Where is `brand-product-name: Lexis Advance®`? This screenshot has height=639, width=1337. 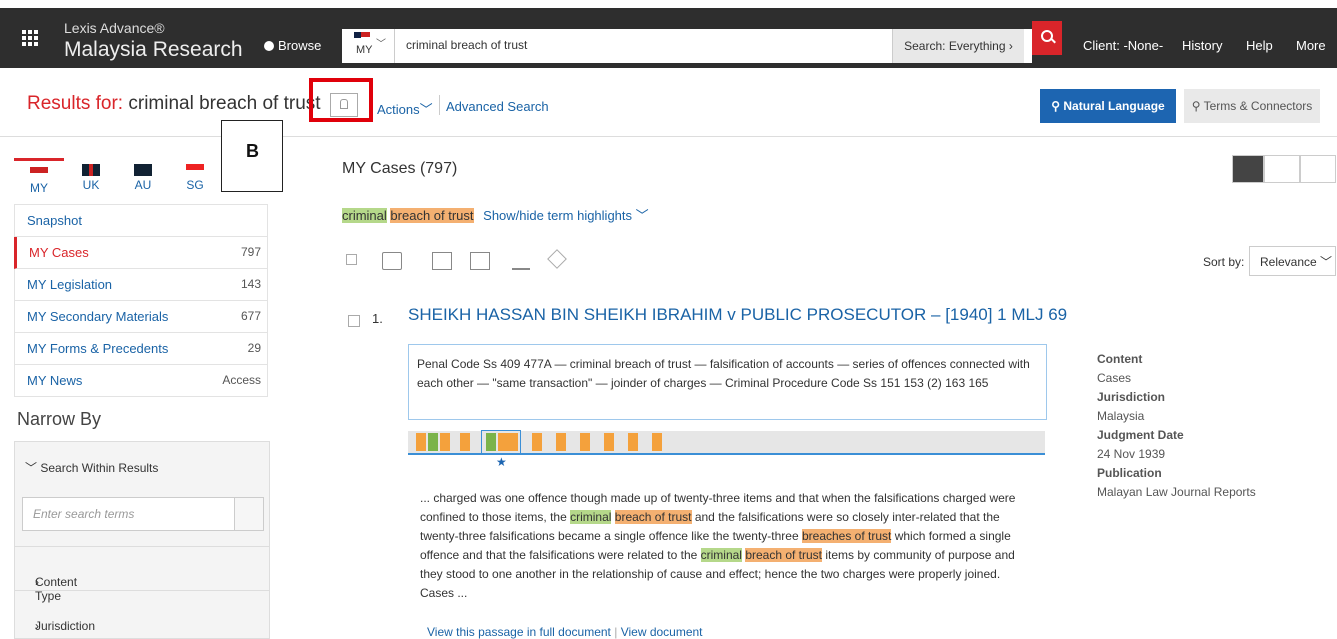 brand-product-name: Lexis Advance® is located at coordinates (114, 28).